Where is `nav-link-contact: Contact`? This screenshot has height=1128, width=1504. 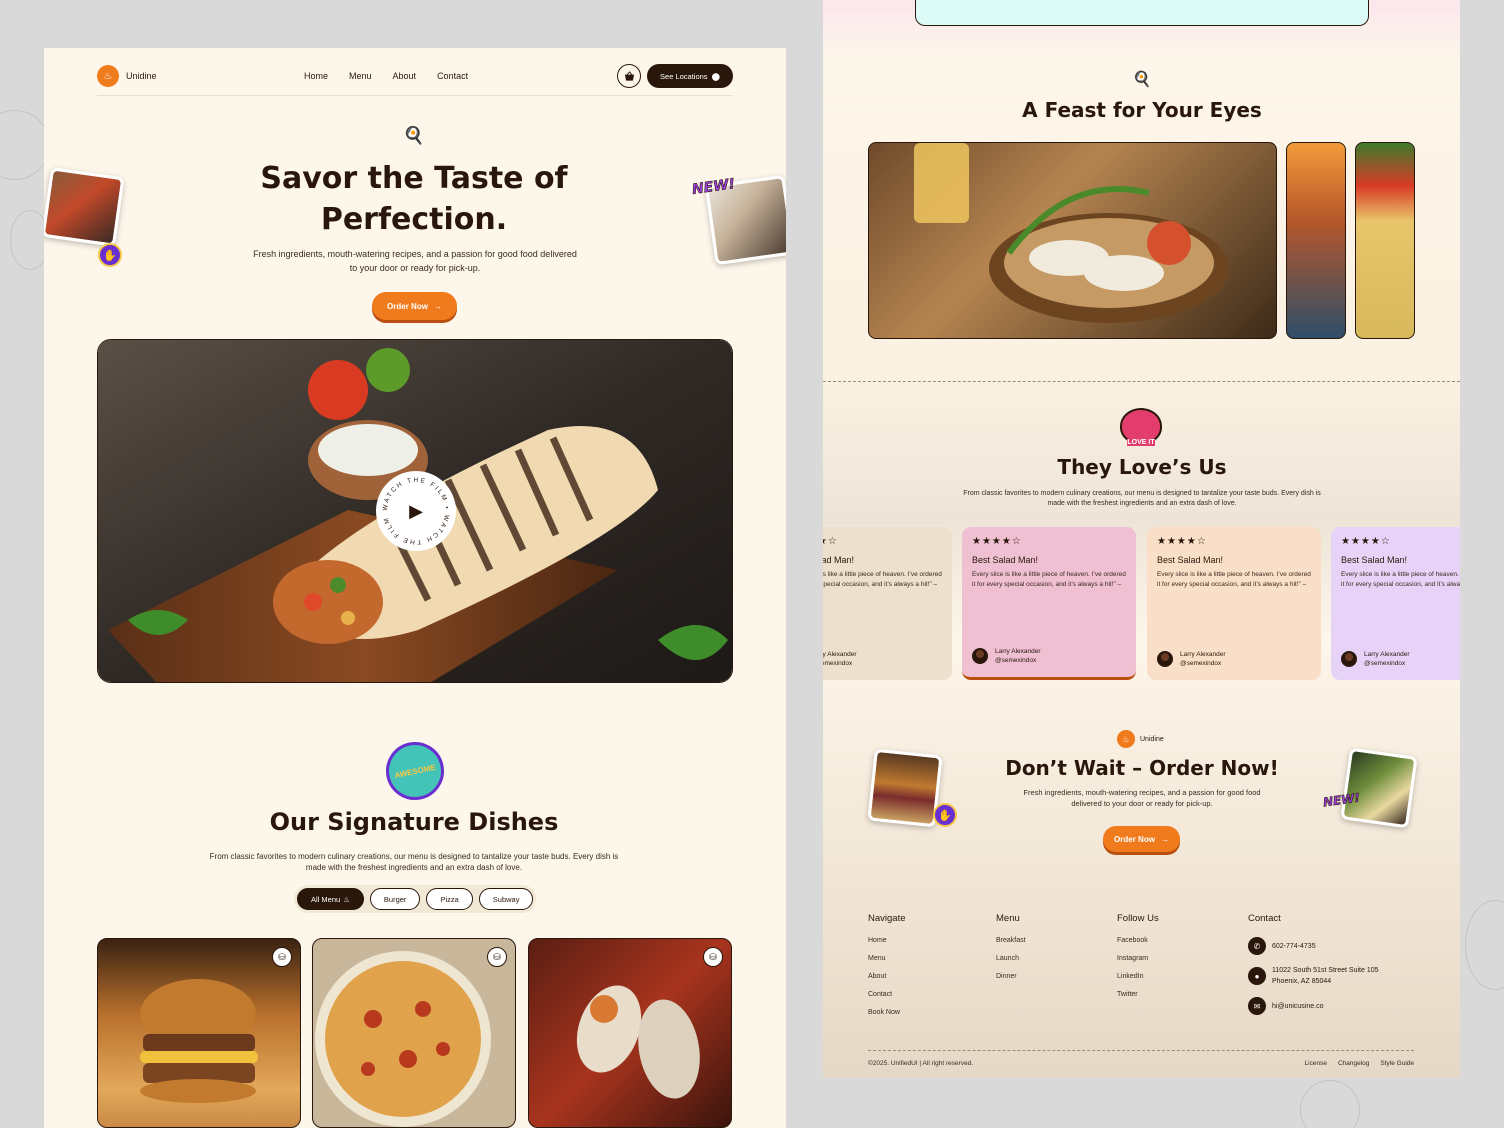
nav-link-contact: Contact is located at coordinates (452, 76).